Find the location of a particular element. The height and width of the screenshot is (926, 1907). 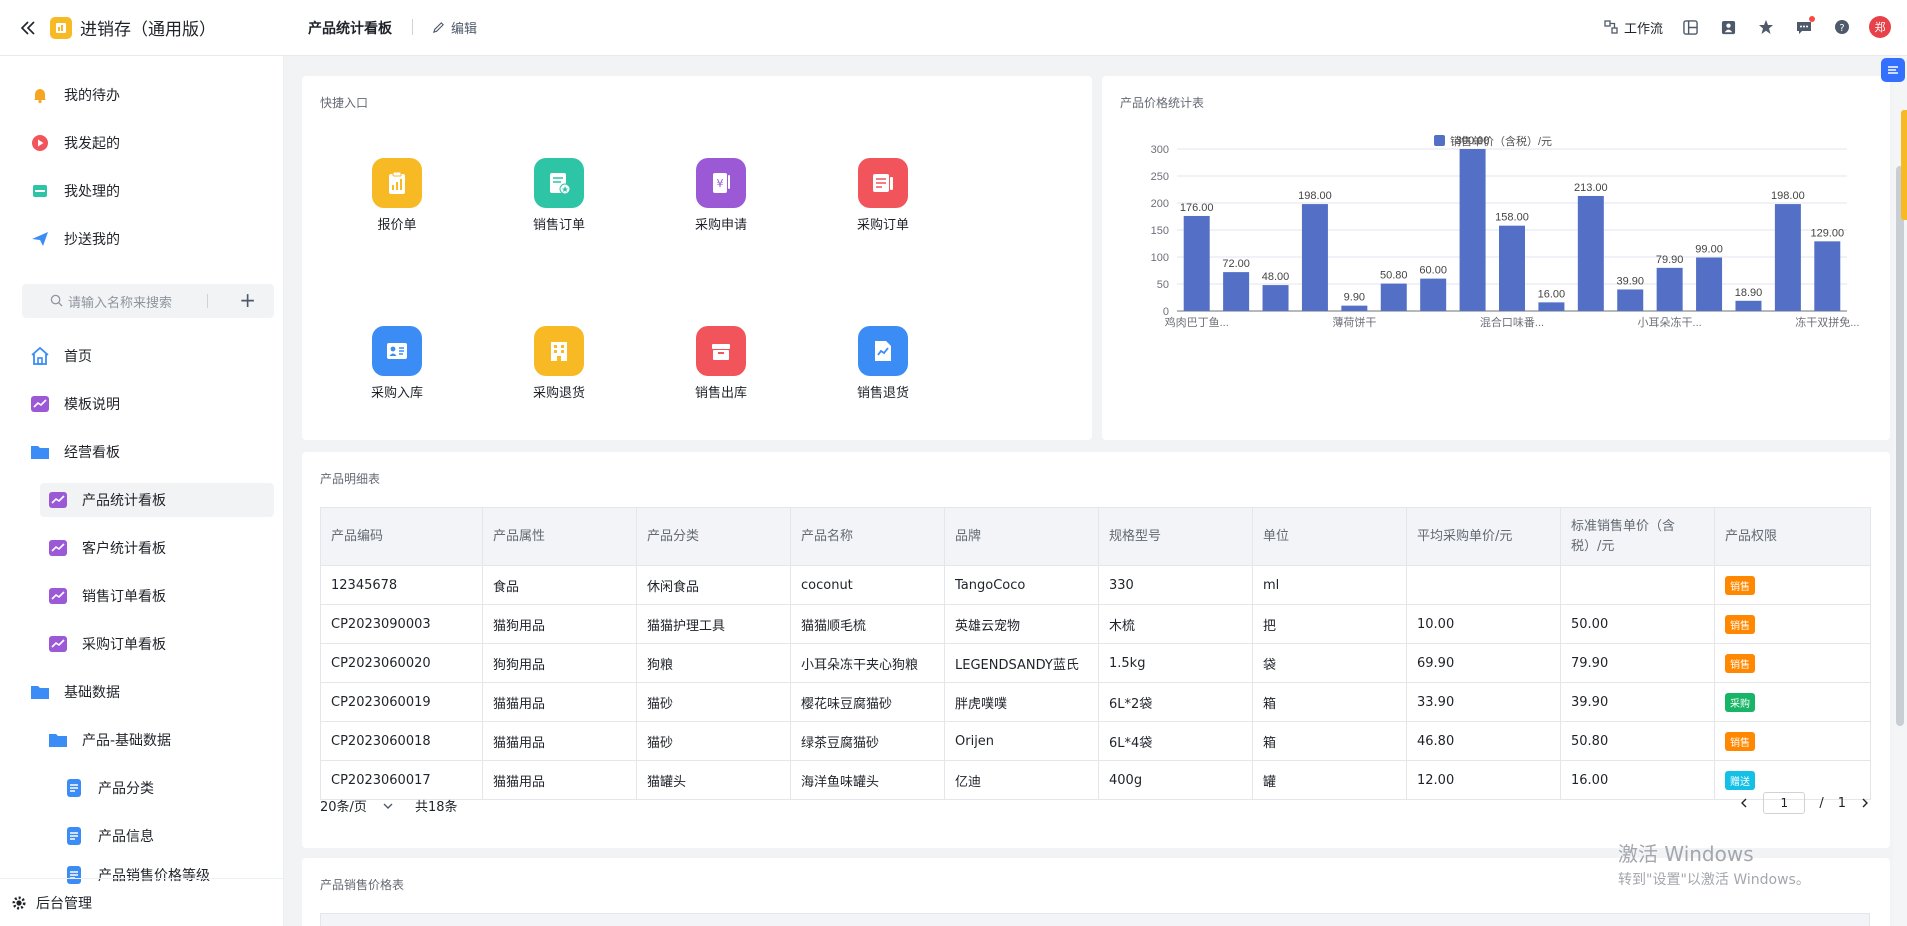

sidebar-item-product-board: 产品统计看板 is located at coordinates (157, 500).